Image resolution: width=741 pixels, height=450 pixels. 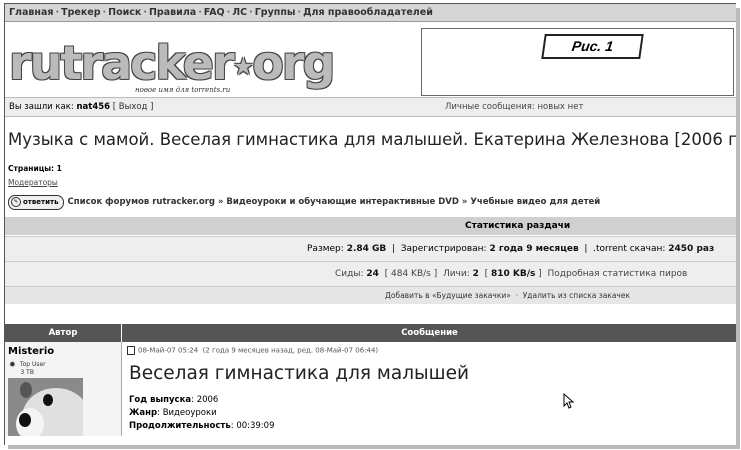 I want to click on moderators-link: Модераторы, so click(x=33, y=182).